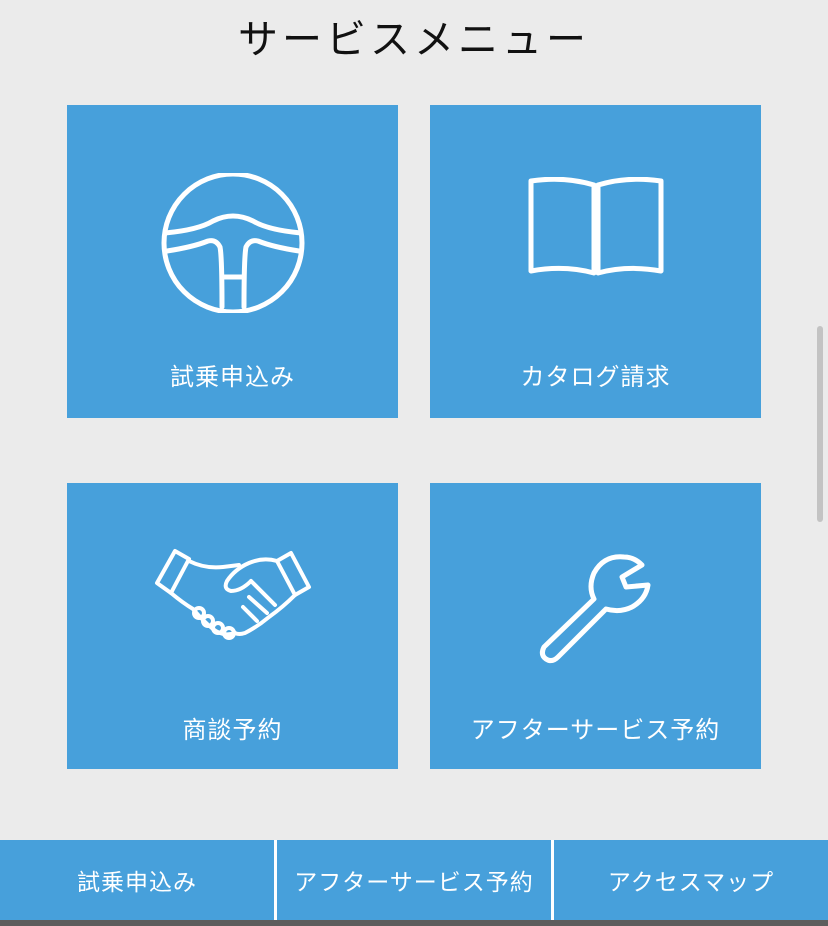  Describe the element at coordinates (820, 424) in the screenshot. I see `scrollbar-thumb` at that location.